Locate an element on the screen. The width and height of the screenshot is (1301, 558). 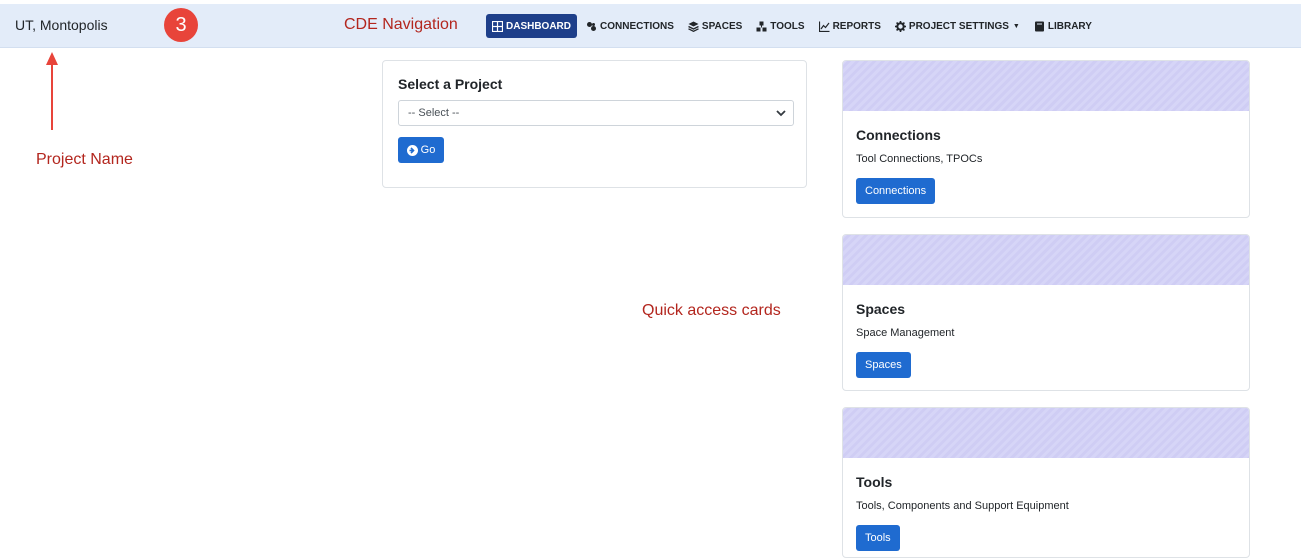
spaces-button: Spaces is located at coordinates (883, 365).